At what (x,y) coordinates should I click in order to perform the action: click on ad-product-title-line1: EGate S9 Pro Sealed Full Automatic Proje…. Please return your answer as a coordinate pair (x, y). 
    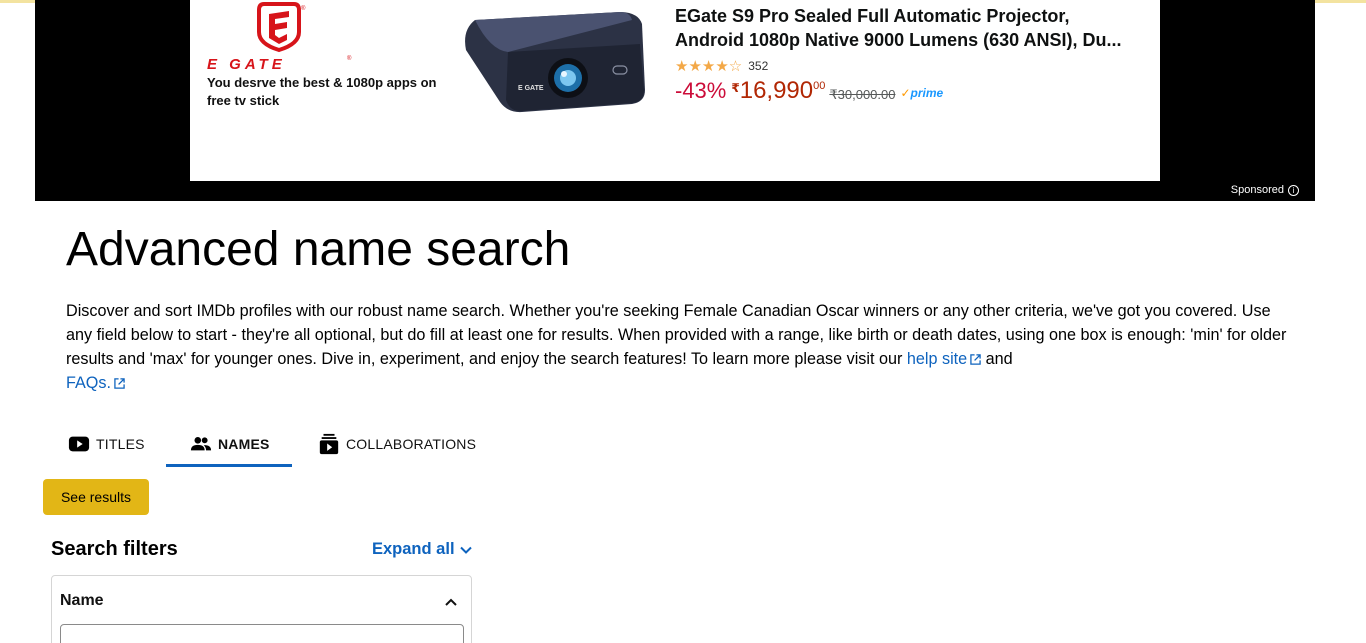
    Looking at the image, I should click on (910, 16).